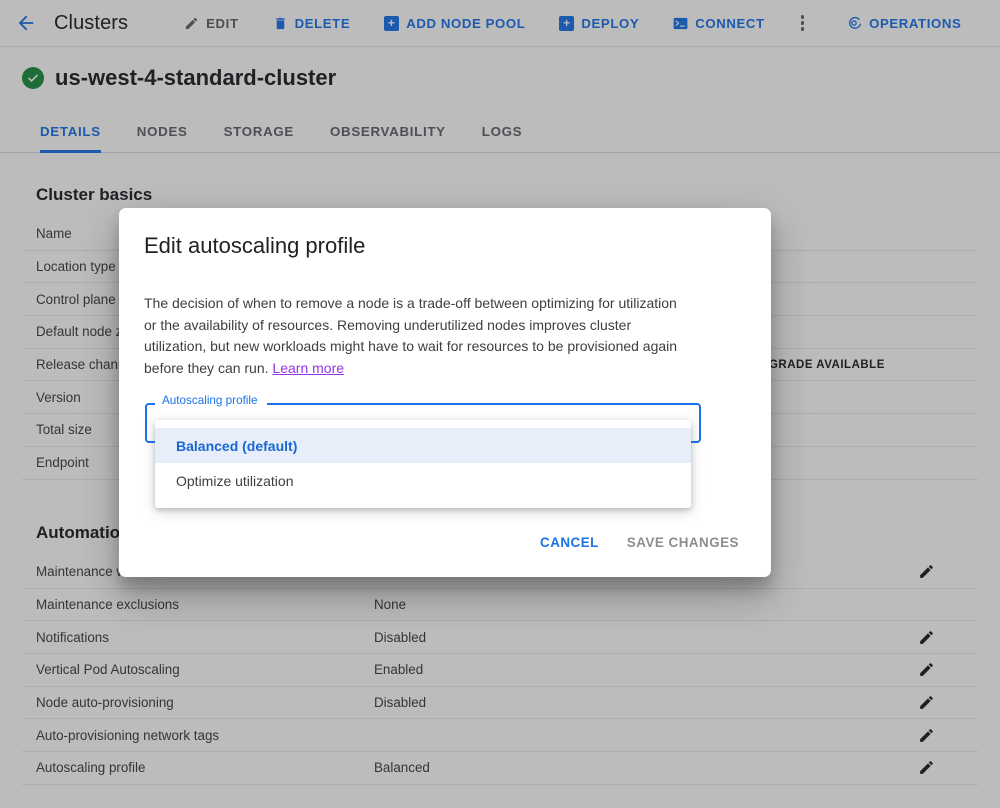 The height and width of the screenshot is (808, 1000). Describe the element at coordinates (210, 400) in the screenshot. I see `select-label: Autoscaling profile` at that location.